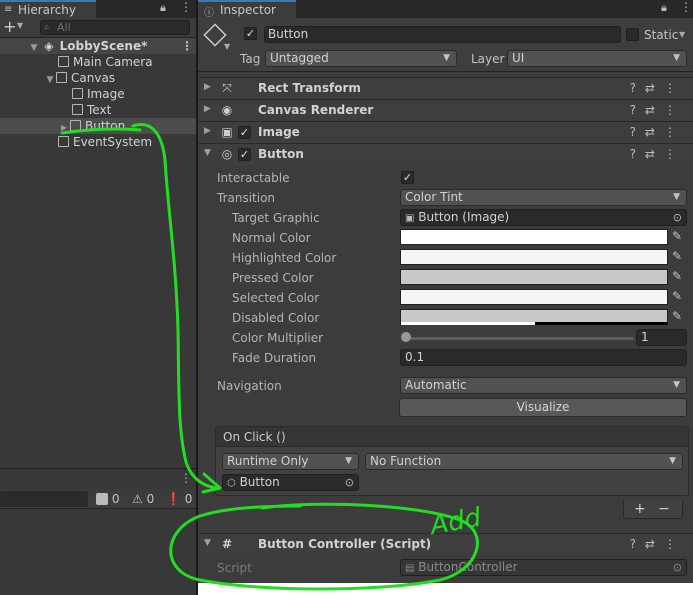 The height and width of the screenshot is (595, 693). What do you see at coordinates (290, 461) in the screenshot?
I see `runtime-dropdown: Runtime Only ▼` at bounding box center [290, 461].